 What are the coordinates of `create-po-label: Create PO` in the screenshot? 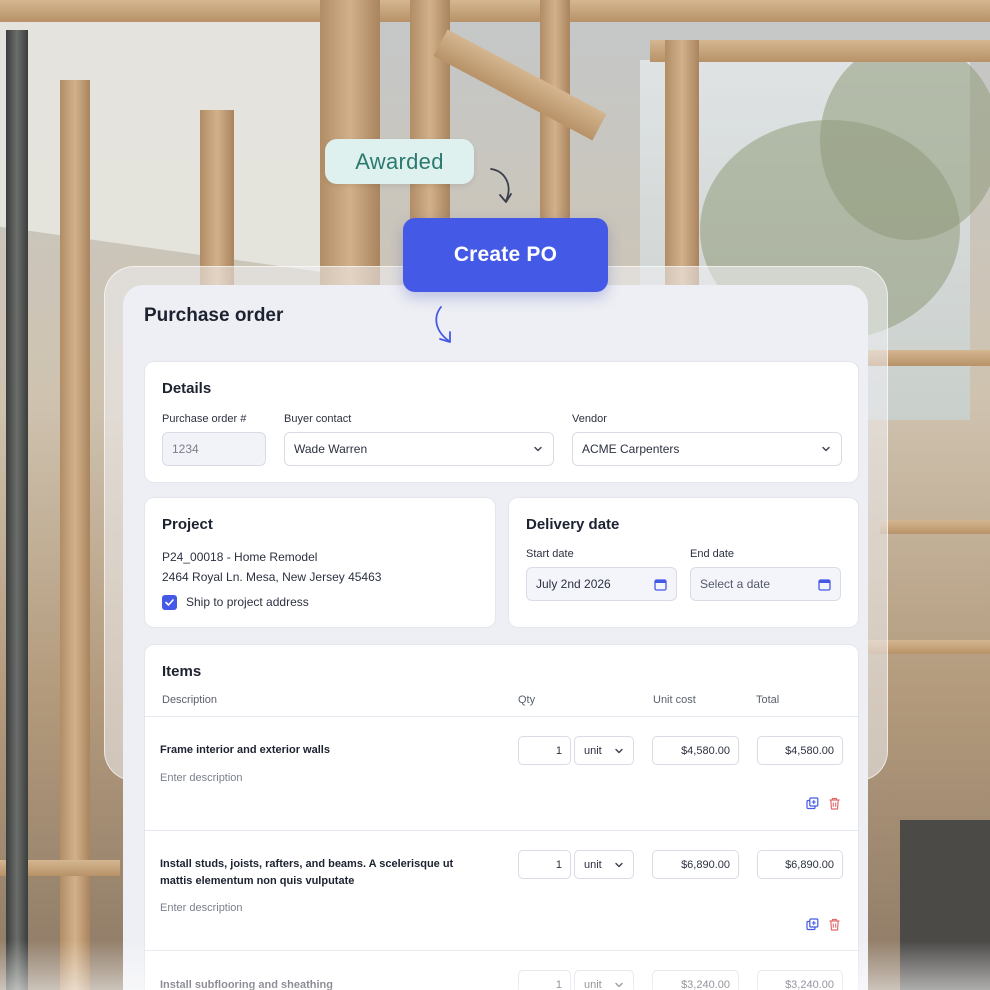 It's located at (505, 254).